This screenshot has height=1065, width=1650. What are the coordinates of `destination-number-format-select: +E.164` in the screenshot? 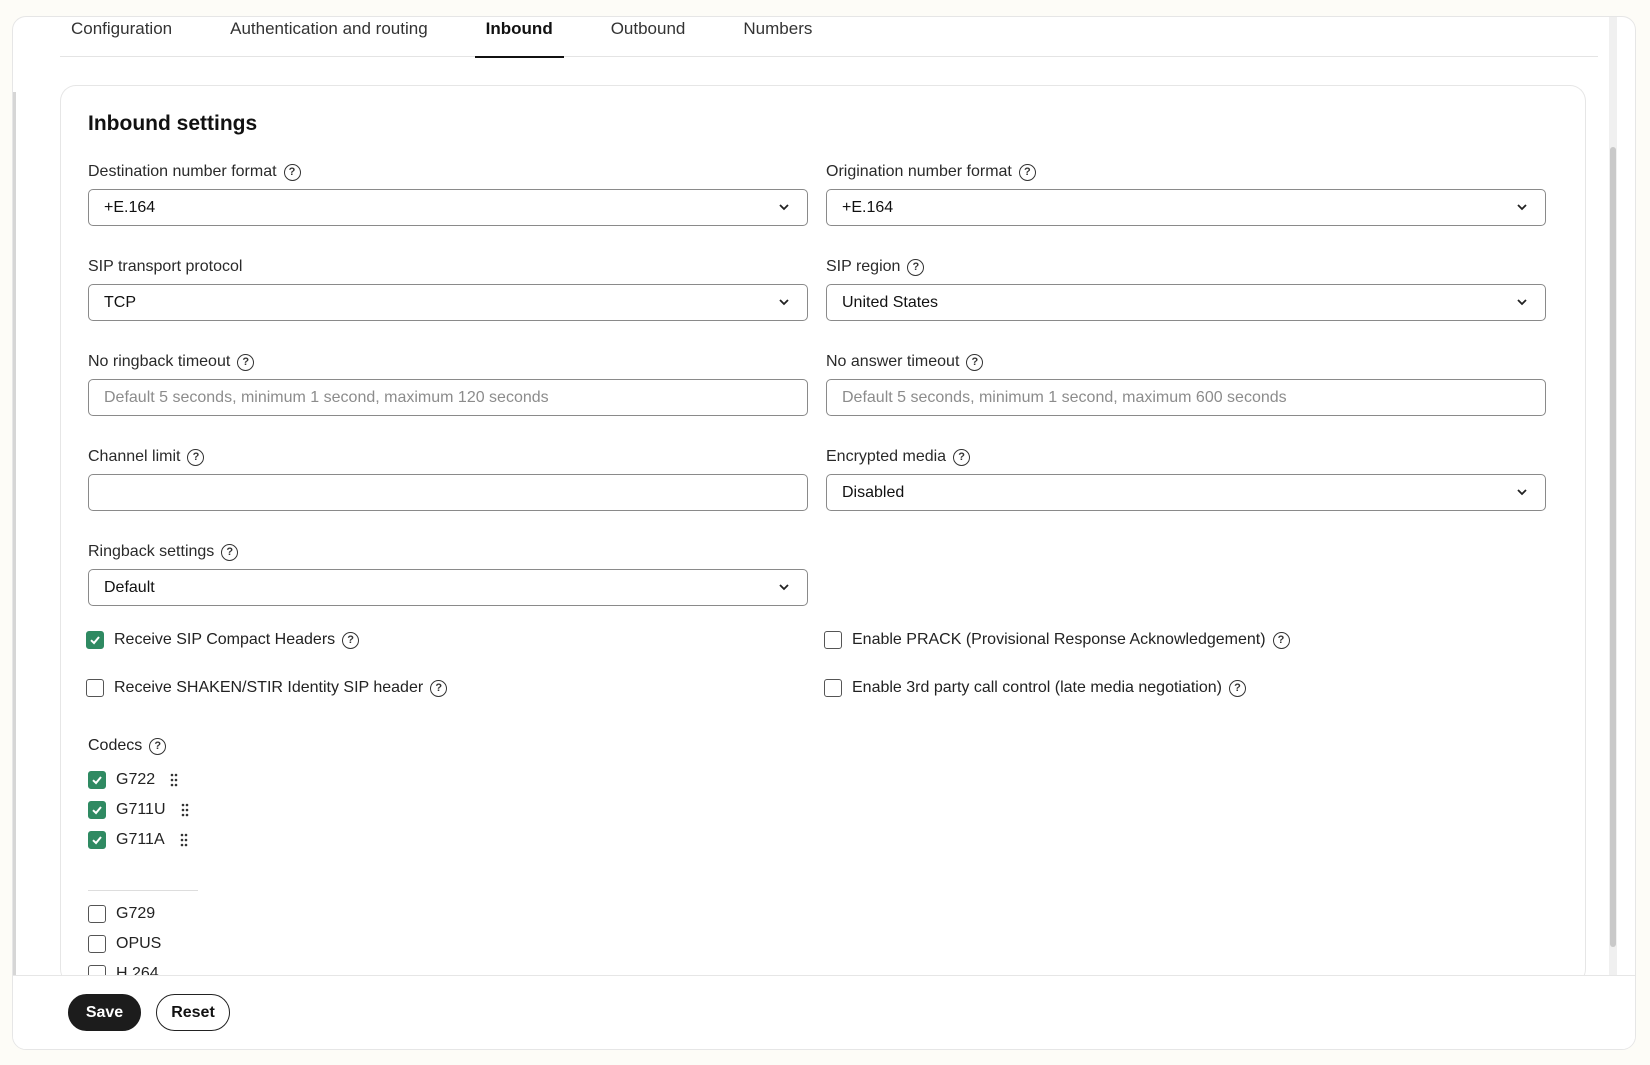 It's located at (448, 207).